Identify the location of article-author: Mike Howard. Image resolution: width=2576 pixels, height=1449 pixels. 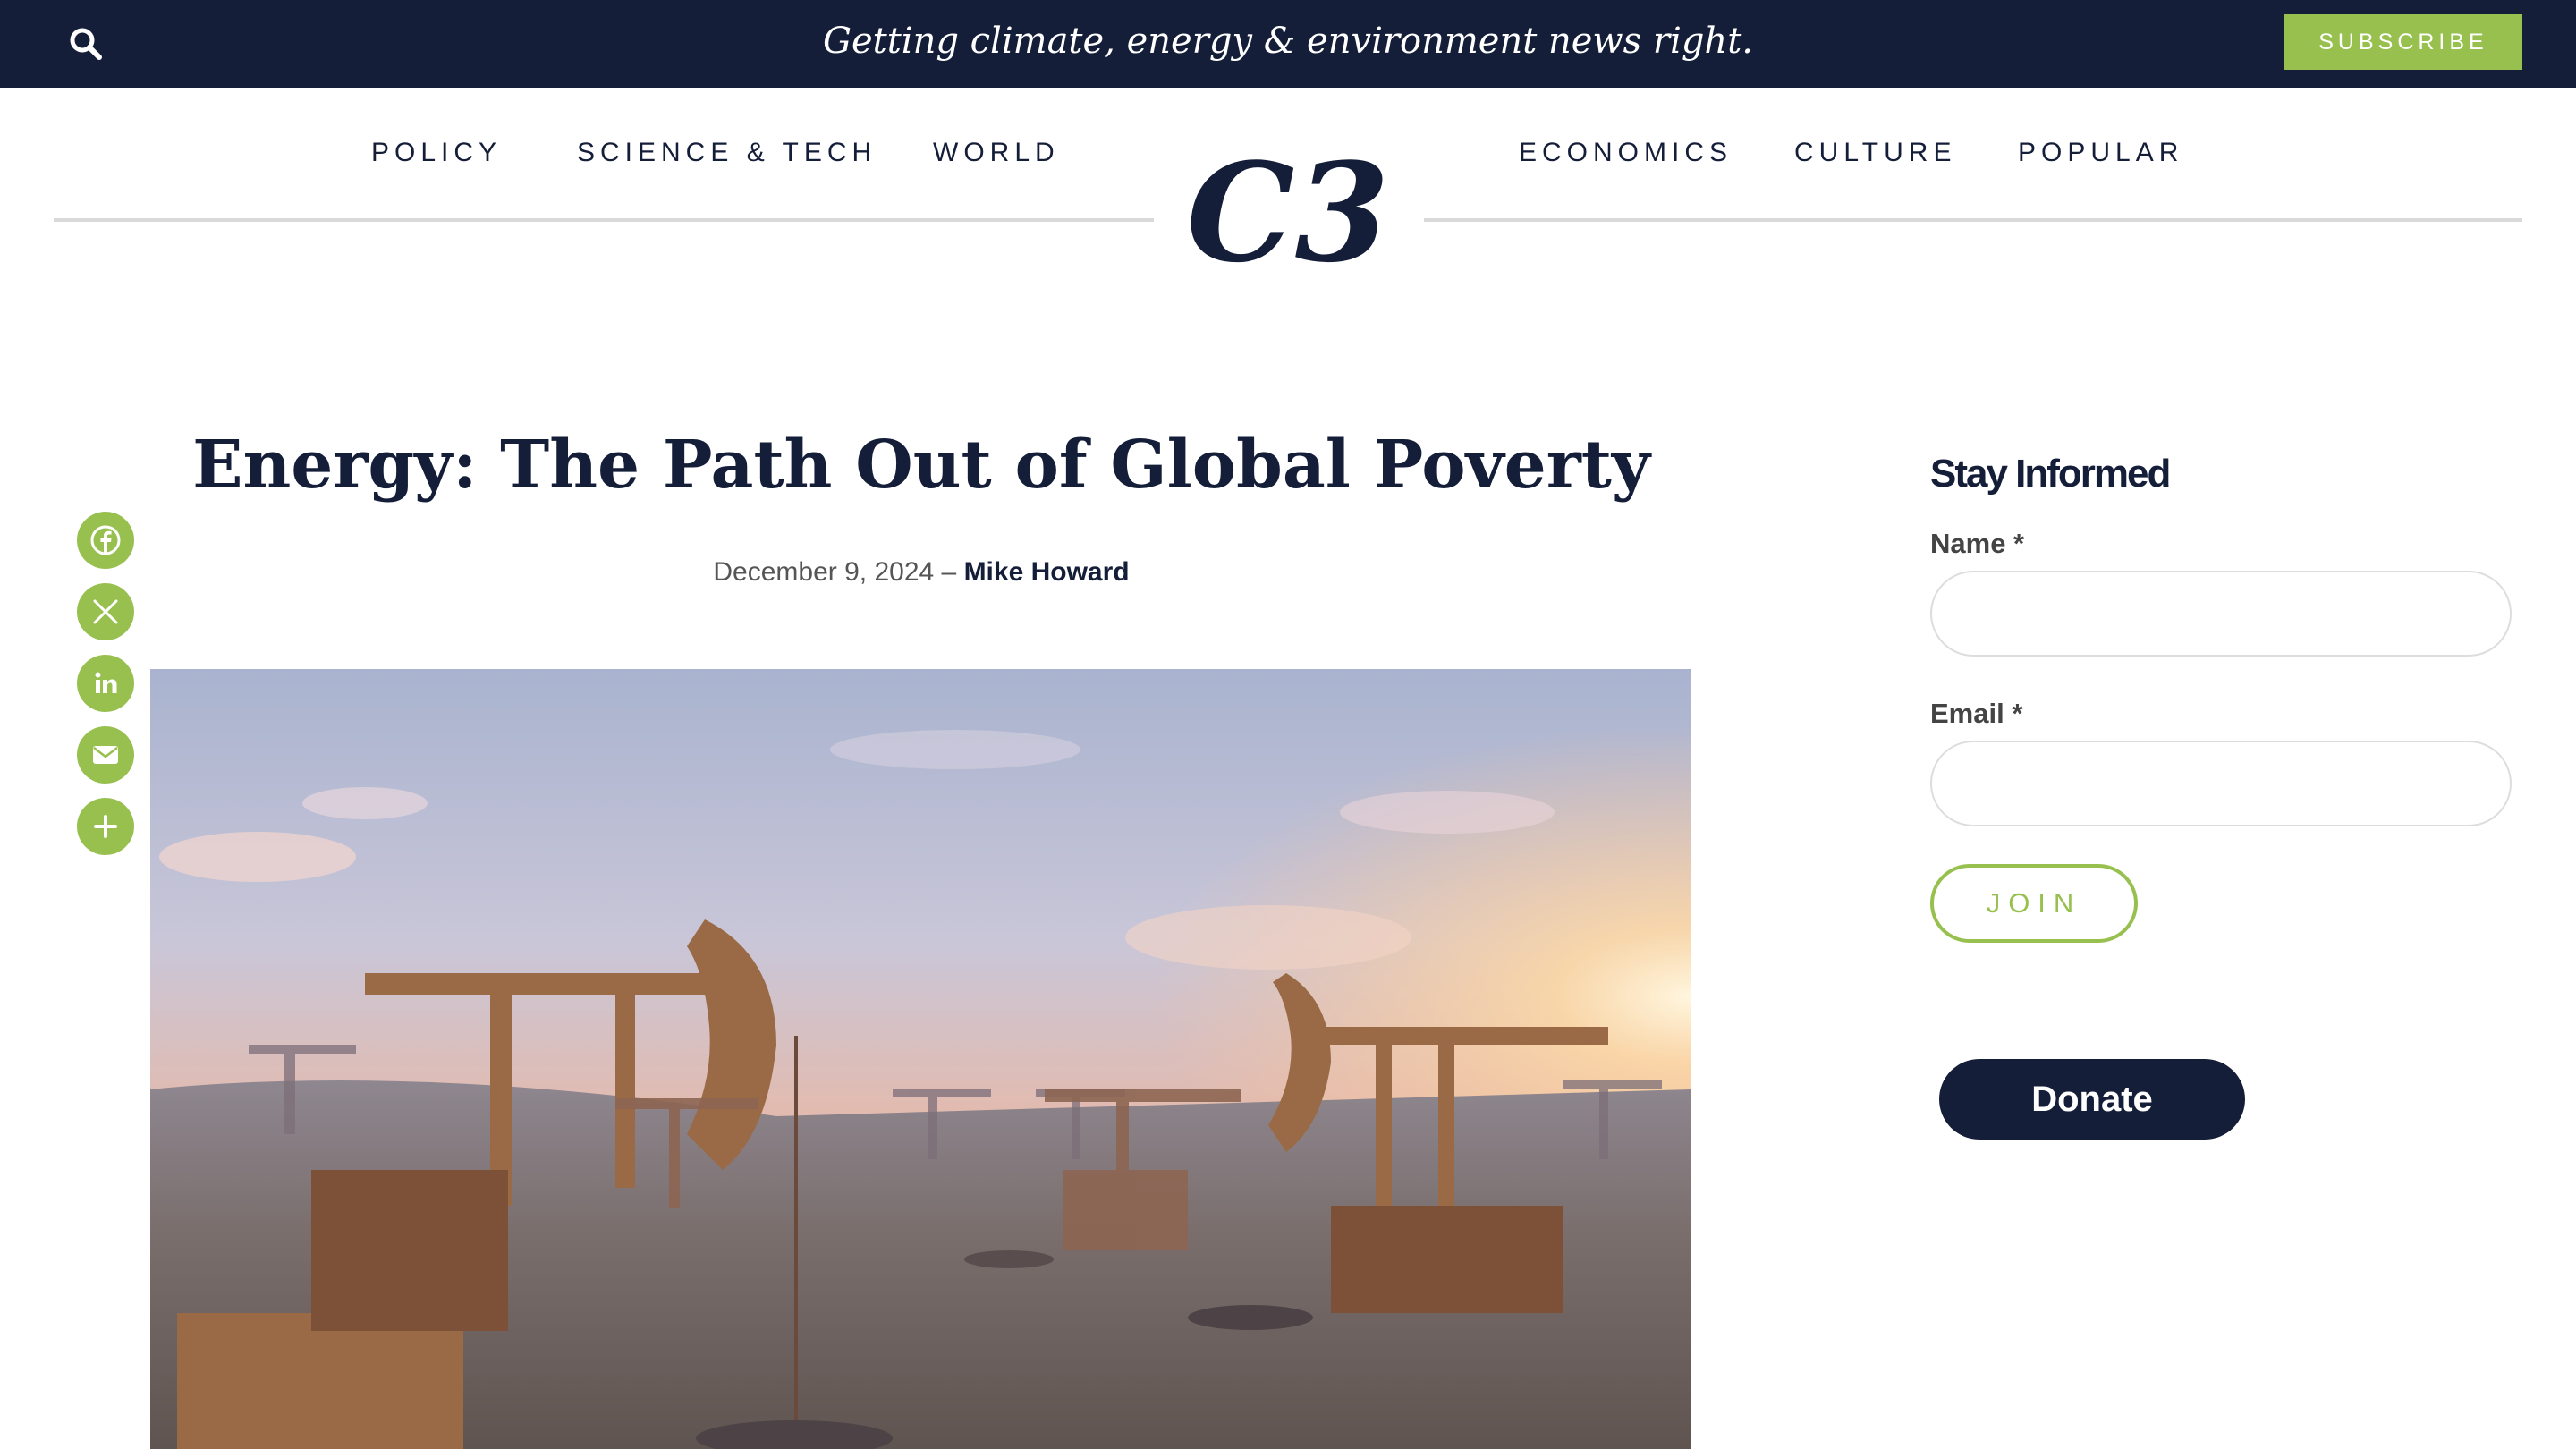
(1047, 572).